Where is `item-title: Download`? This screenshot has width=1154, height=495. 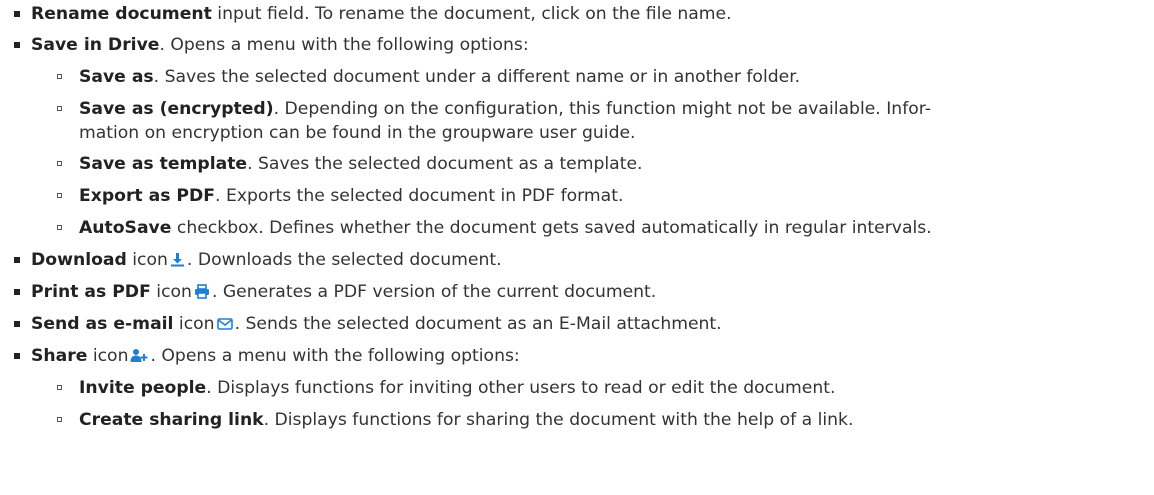 item-title: Download is located at coordinates (79, 260).